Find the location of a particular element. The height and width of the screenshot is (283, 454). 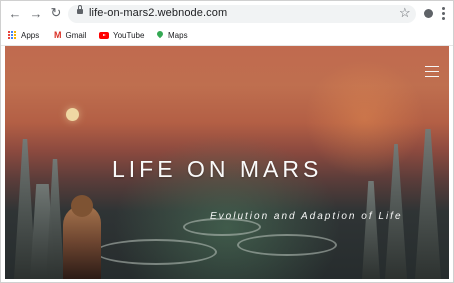

hamburger-menu-icon is located at coordinates (432, 72).